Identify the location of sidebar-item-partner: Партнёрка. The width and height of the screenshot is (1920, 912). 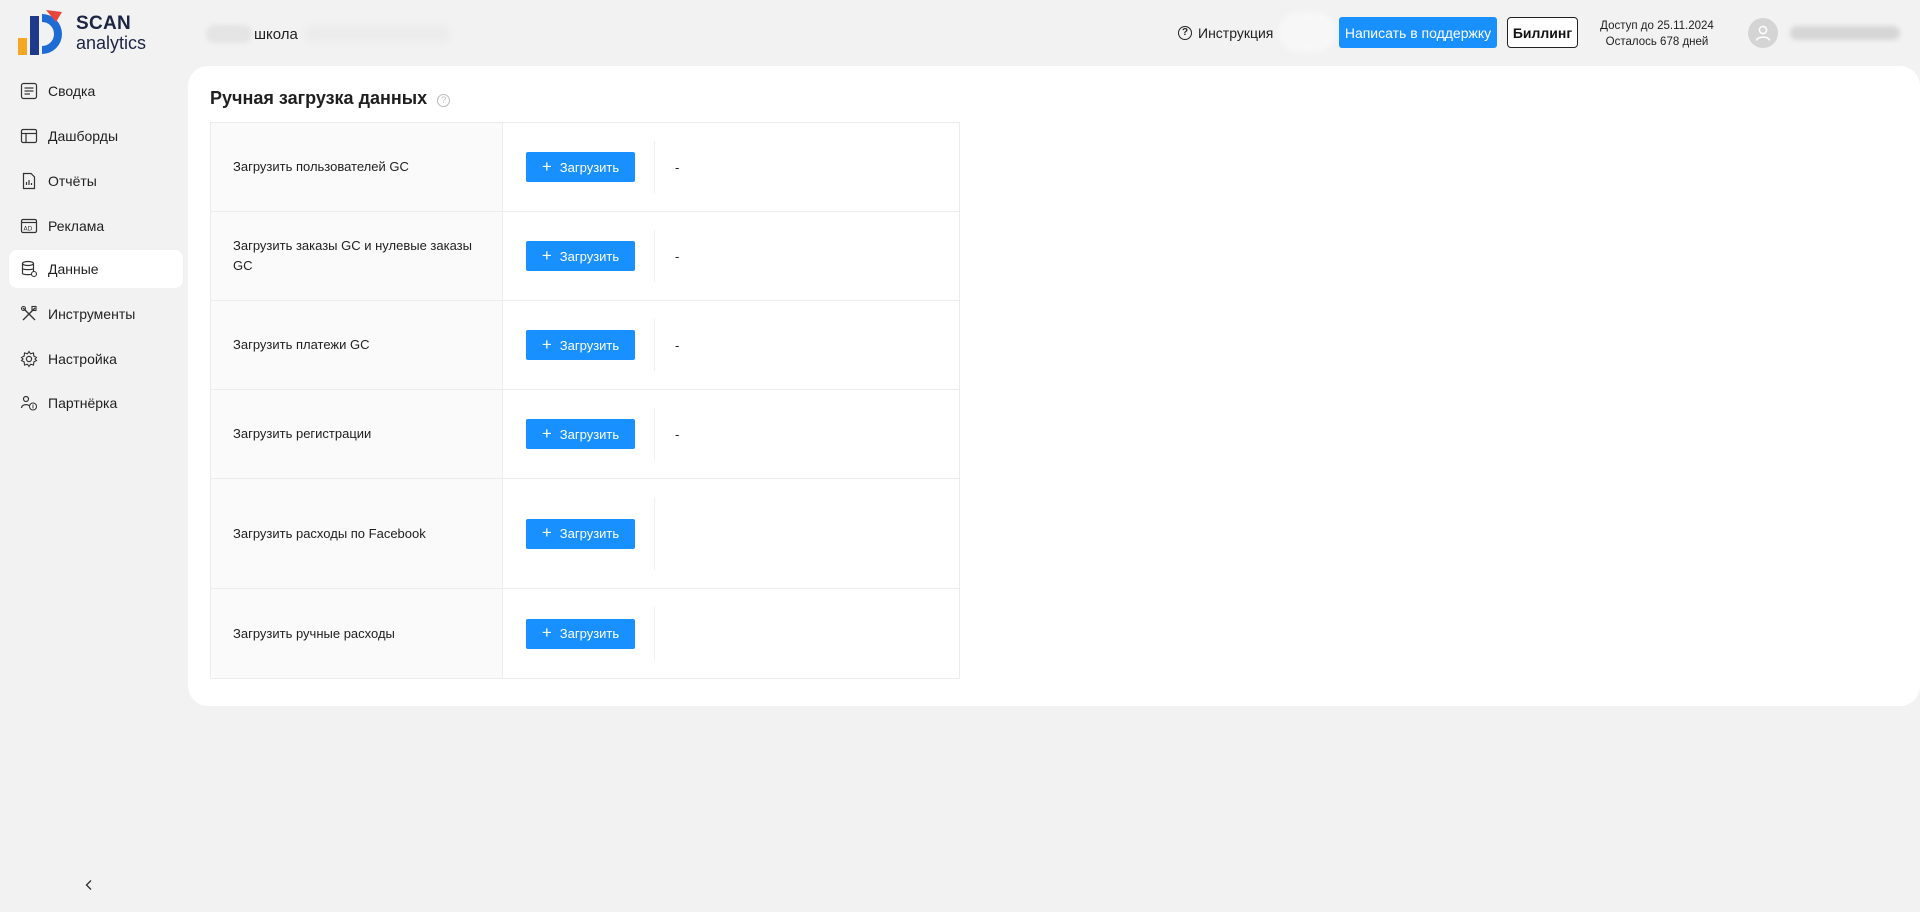
(96, 403).